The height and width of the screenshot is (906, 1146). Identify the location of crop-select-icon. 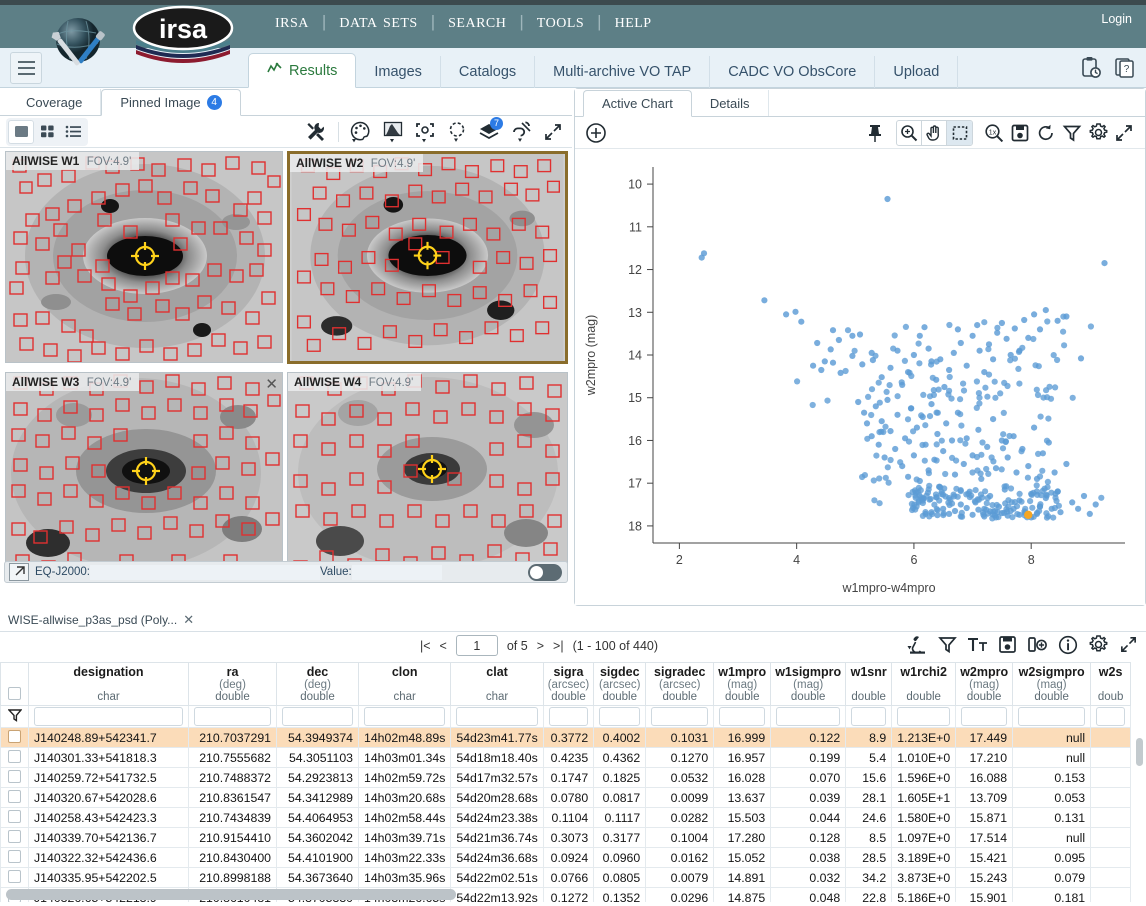
(425, 132).